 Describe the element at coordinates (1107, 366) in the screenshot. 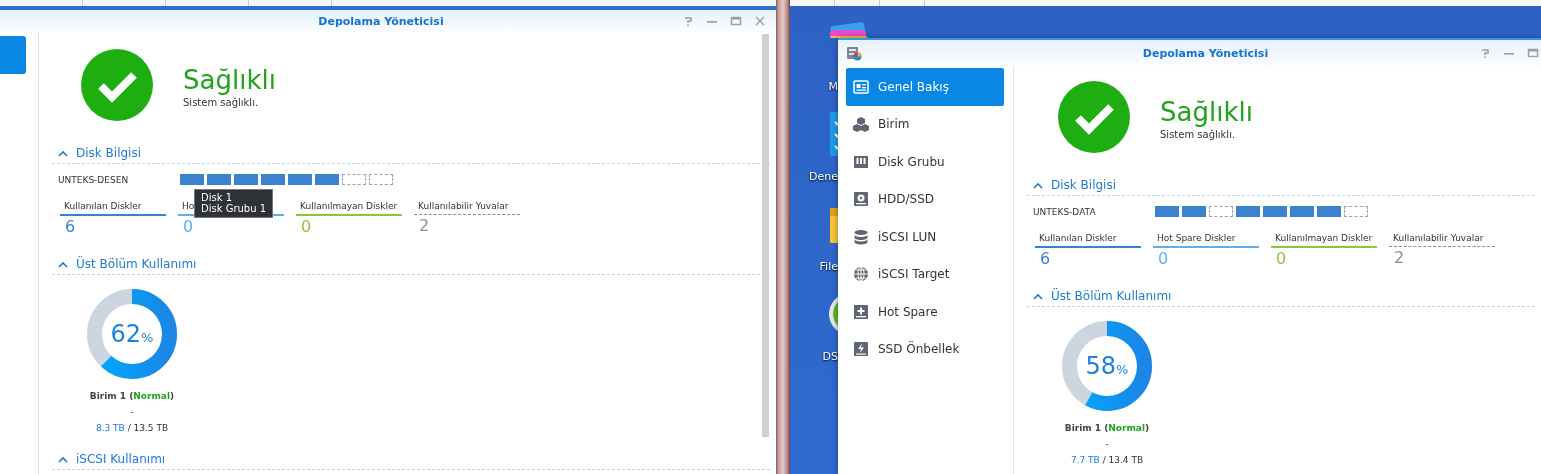

I see `usage-percent: 58%` at that location.